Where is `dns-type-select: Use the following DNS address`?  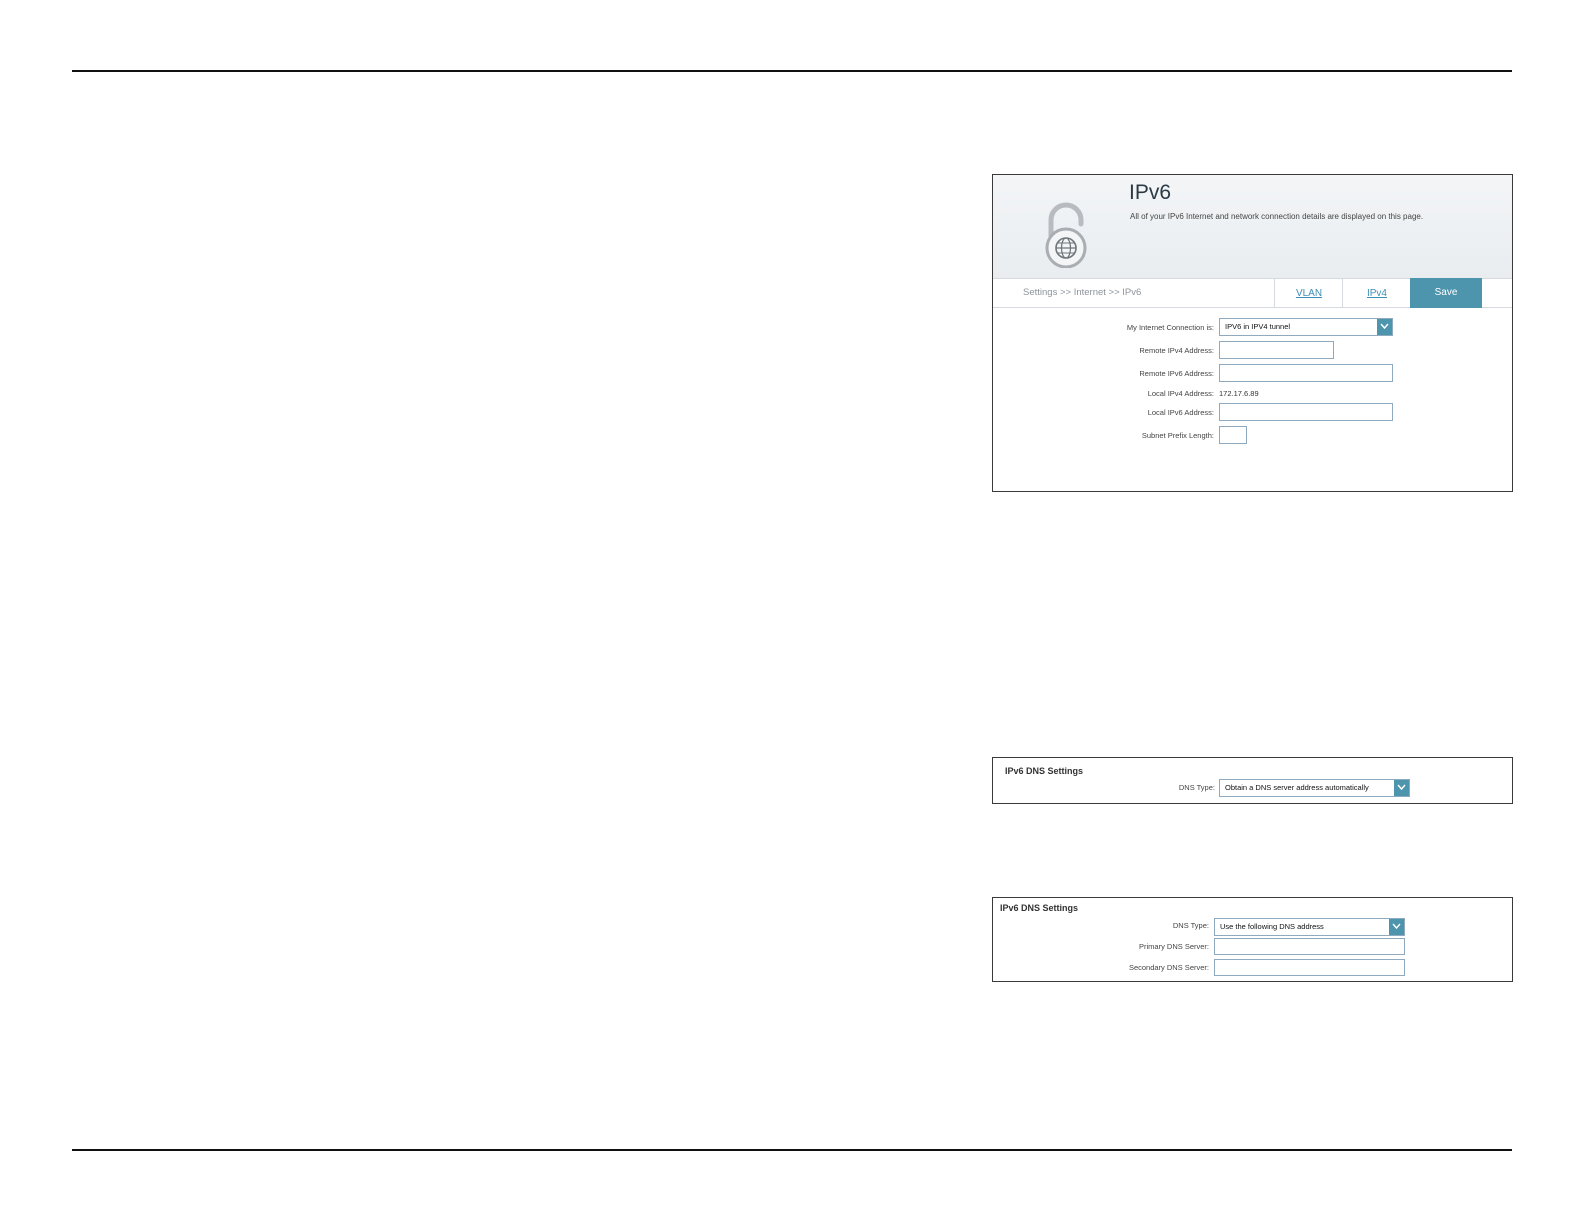
dns-type-select: Use the following DNS address is located at coordinates (1309, 927).